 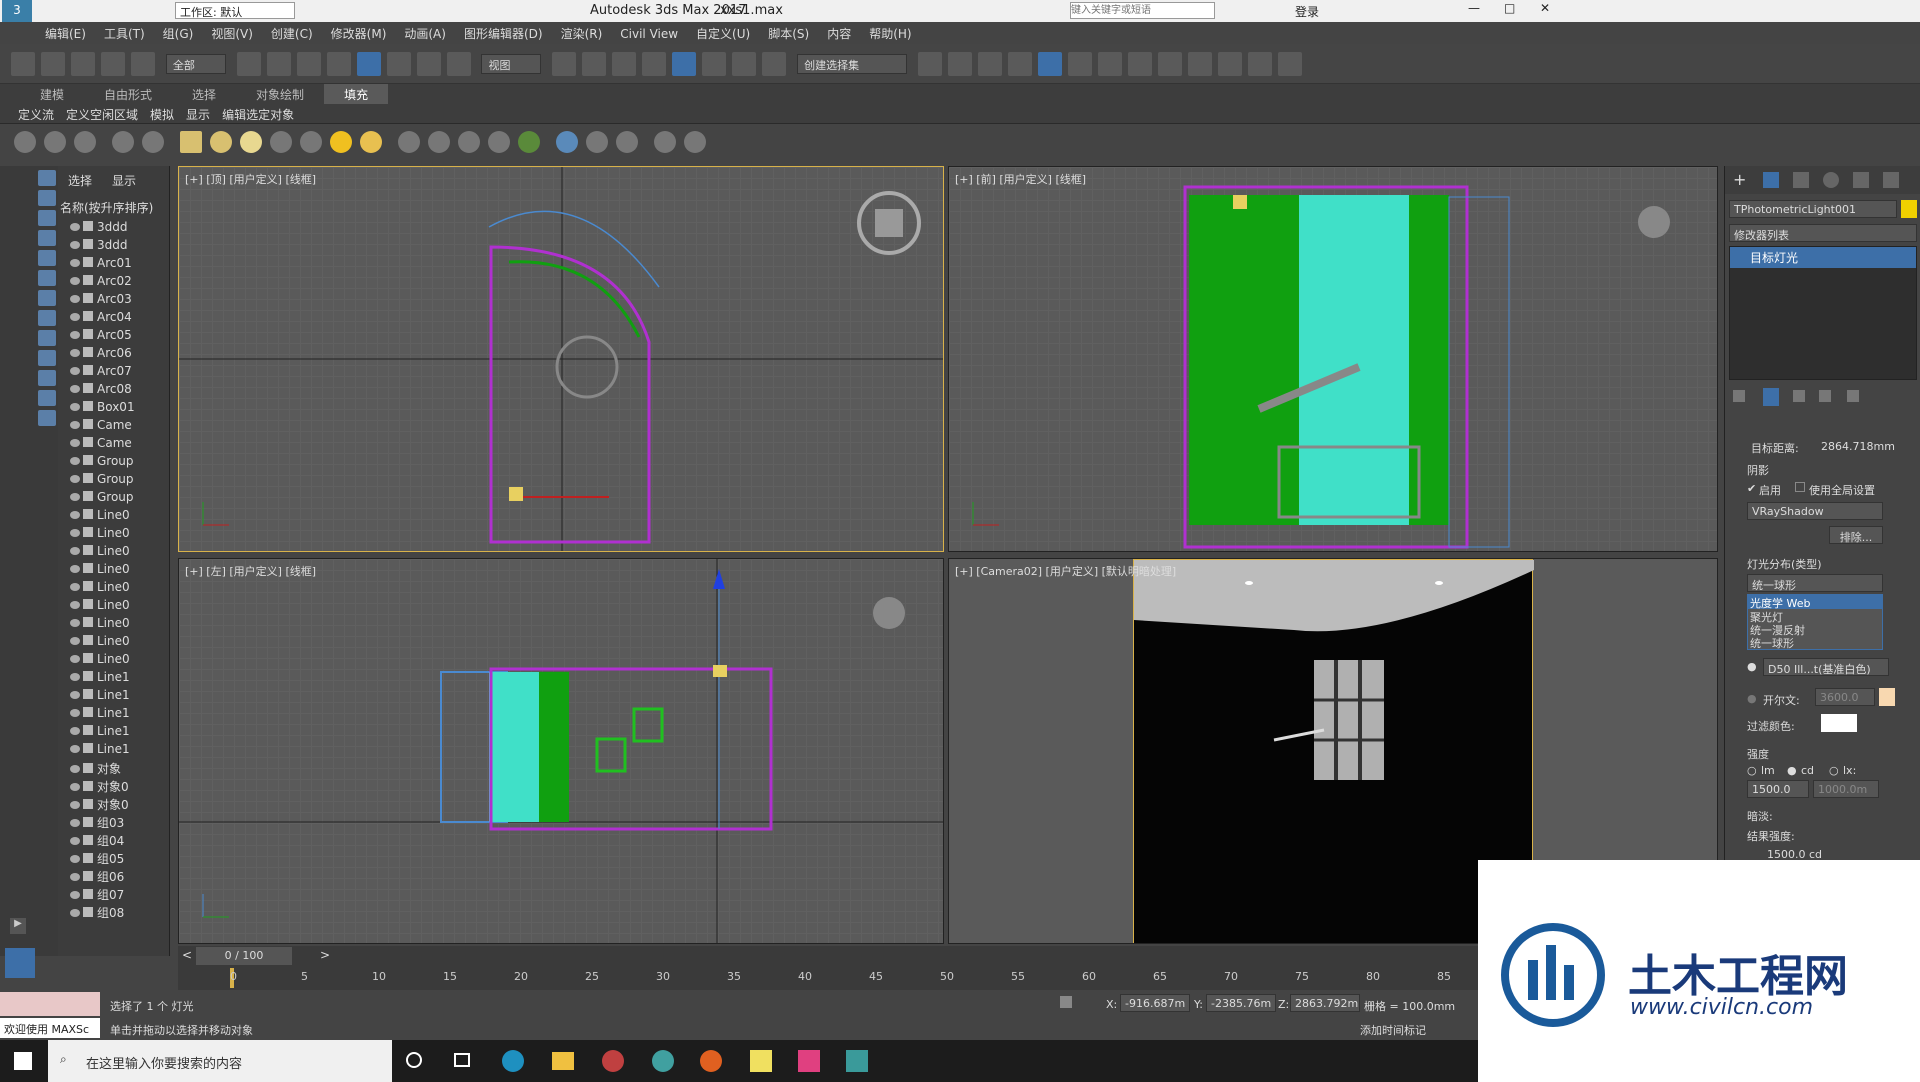 I want to click on explorer-item: 组04, so click(x=113, y=841).